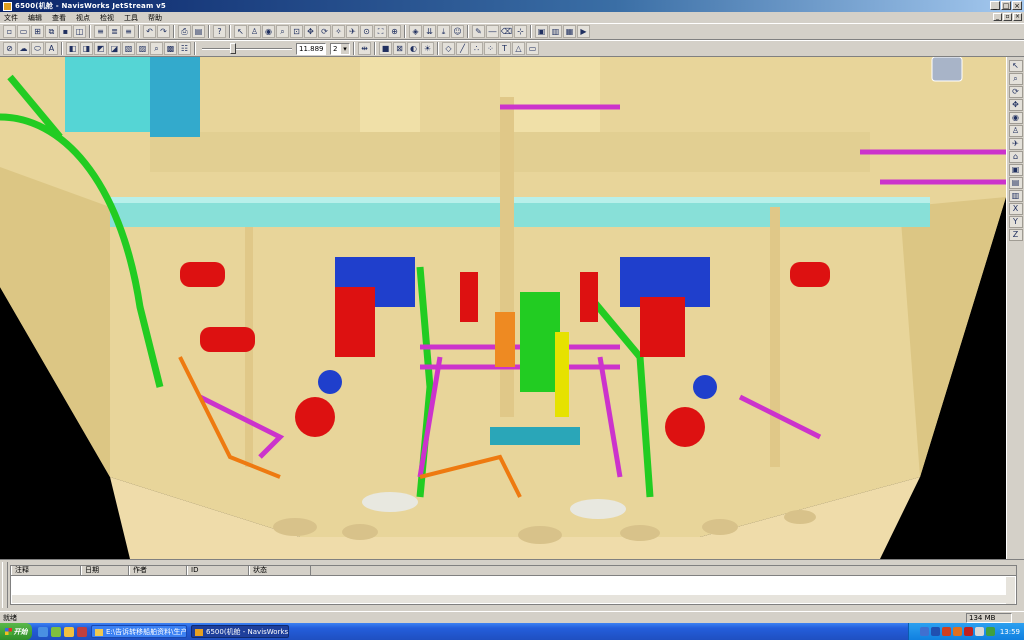  I want to click on print-icon: ⎙, so click(184, 31).